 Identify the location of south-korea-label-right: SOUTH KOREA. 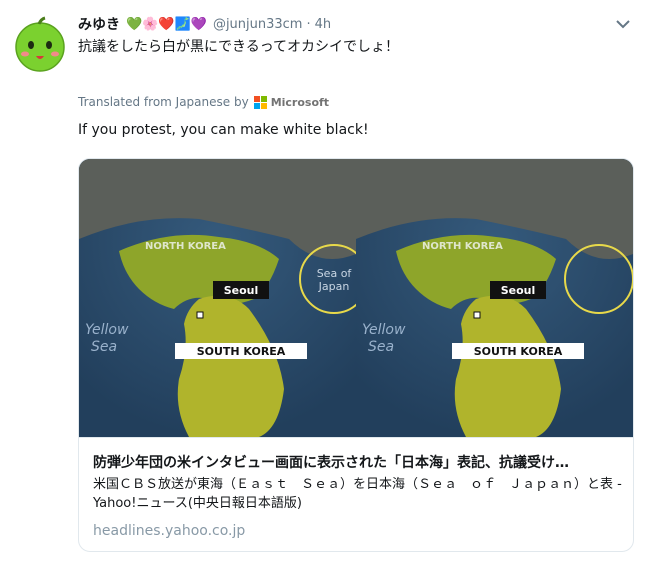
(518, 351).